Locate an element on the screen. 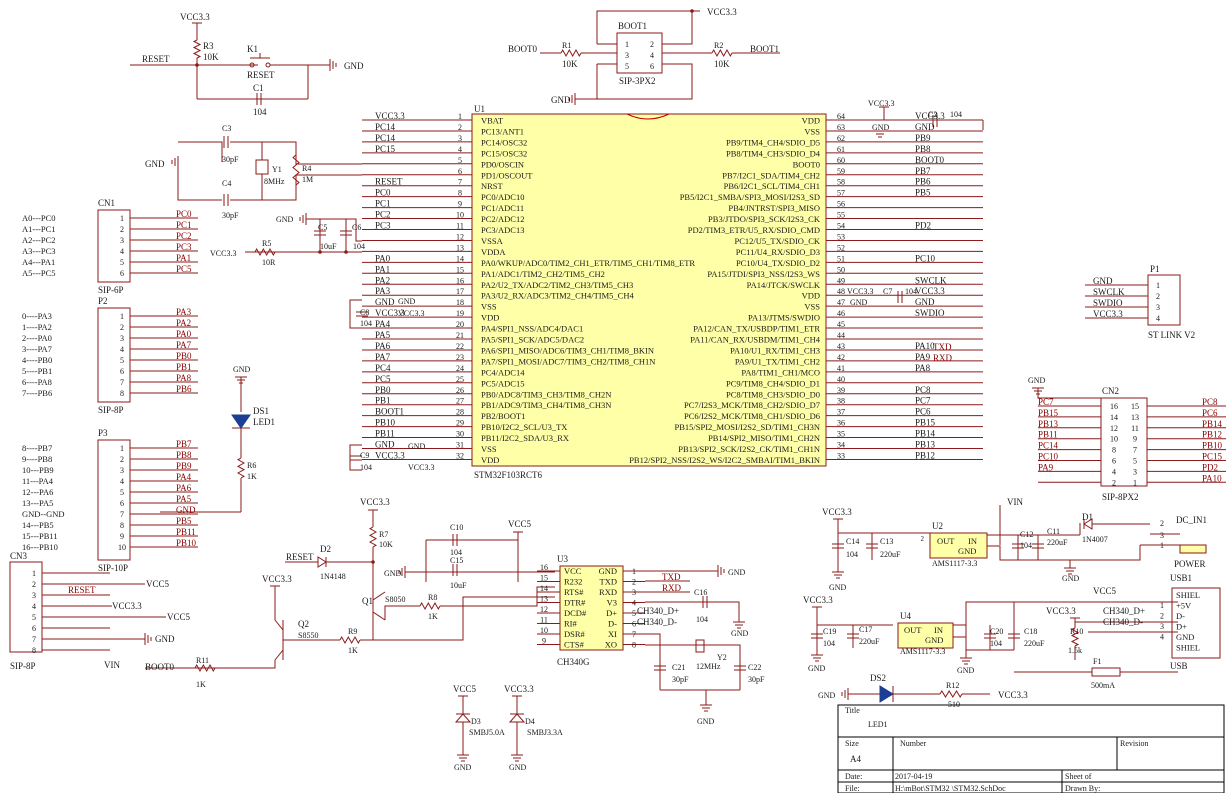 The width and height of the screenshot is (1226, 793). k1-label: RESET is located at coordinates (261, 75).